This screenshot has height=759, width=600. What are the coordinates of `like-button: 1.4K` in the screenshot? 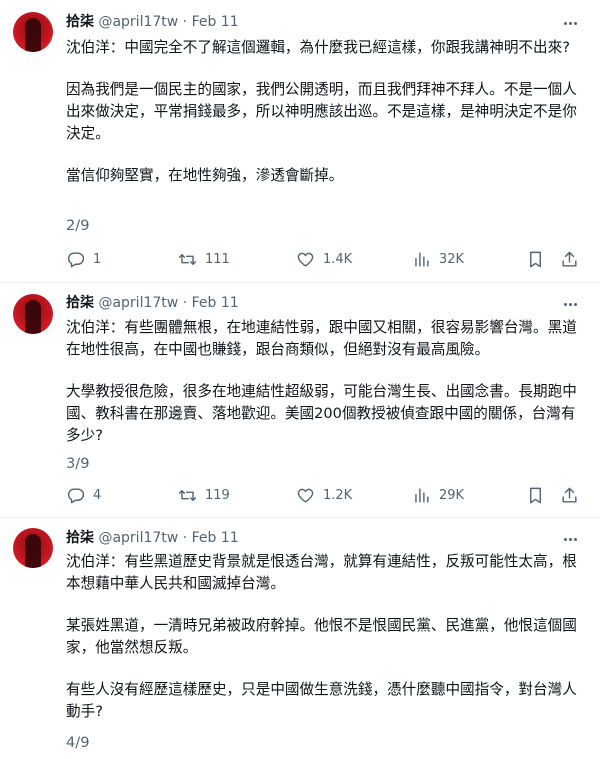 It's located at (324, 259).